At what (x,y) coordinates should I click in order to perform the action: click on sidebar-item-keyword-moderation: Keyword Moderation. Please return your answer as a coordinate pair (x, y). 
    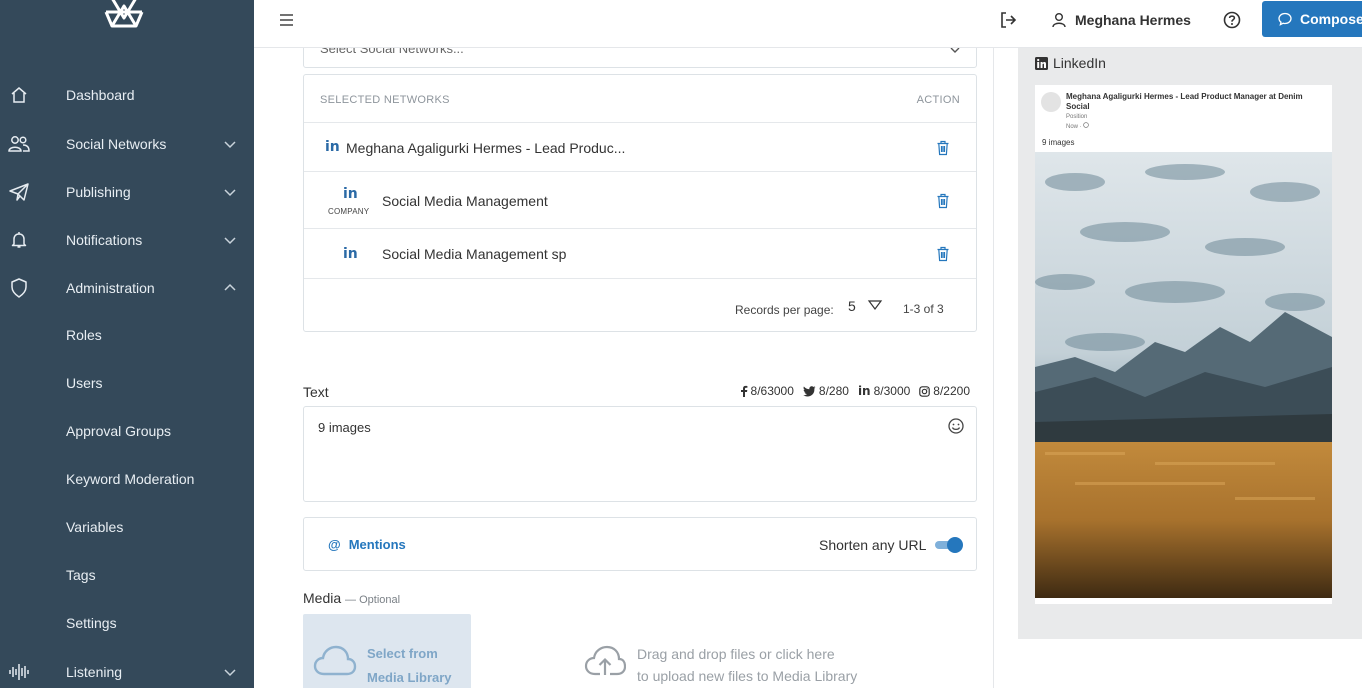
    Looking at the image, I should click on (127, 479).